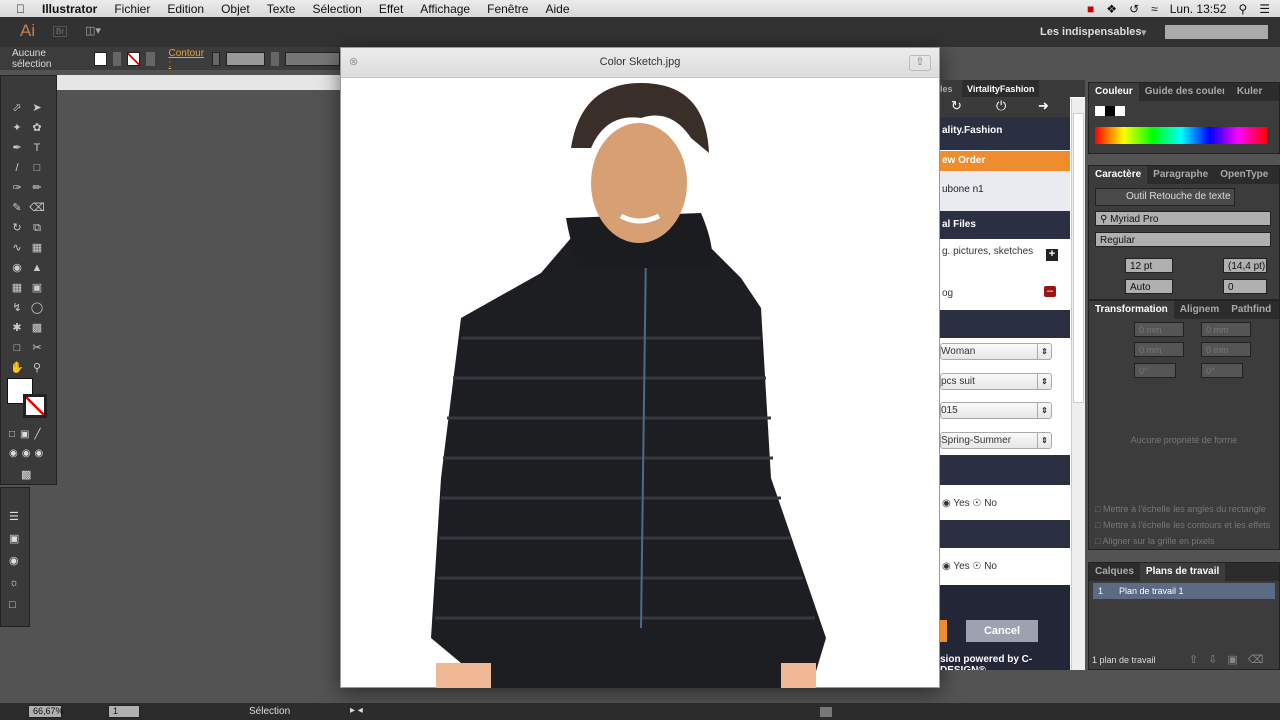  What do you see at coordinates (1005, 161) in the screenshot?
I see `new-order-button: ew Order` at bounding box center [1005, 161].